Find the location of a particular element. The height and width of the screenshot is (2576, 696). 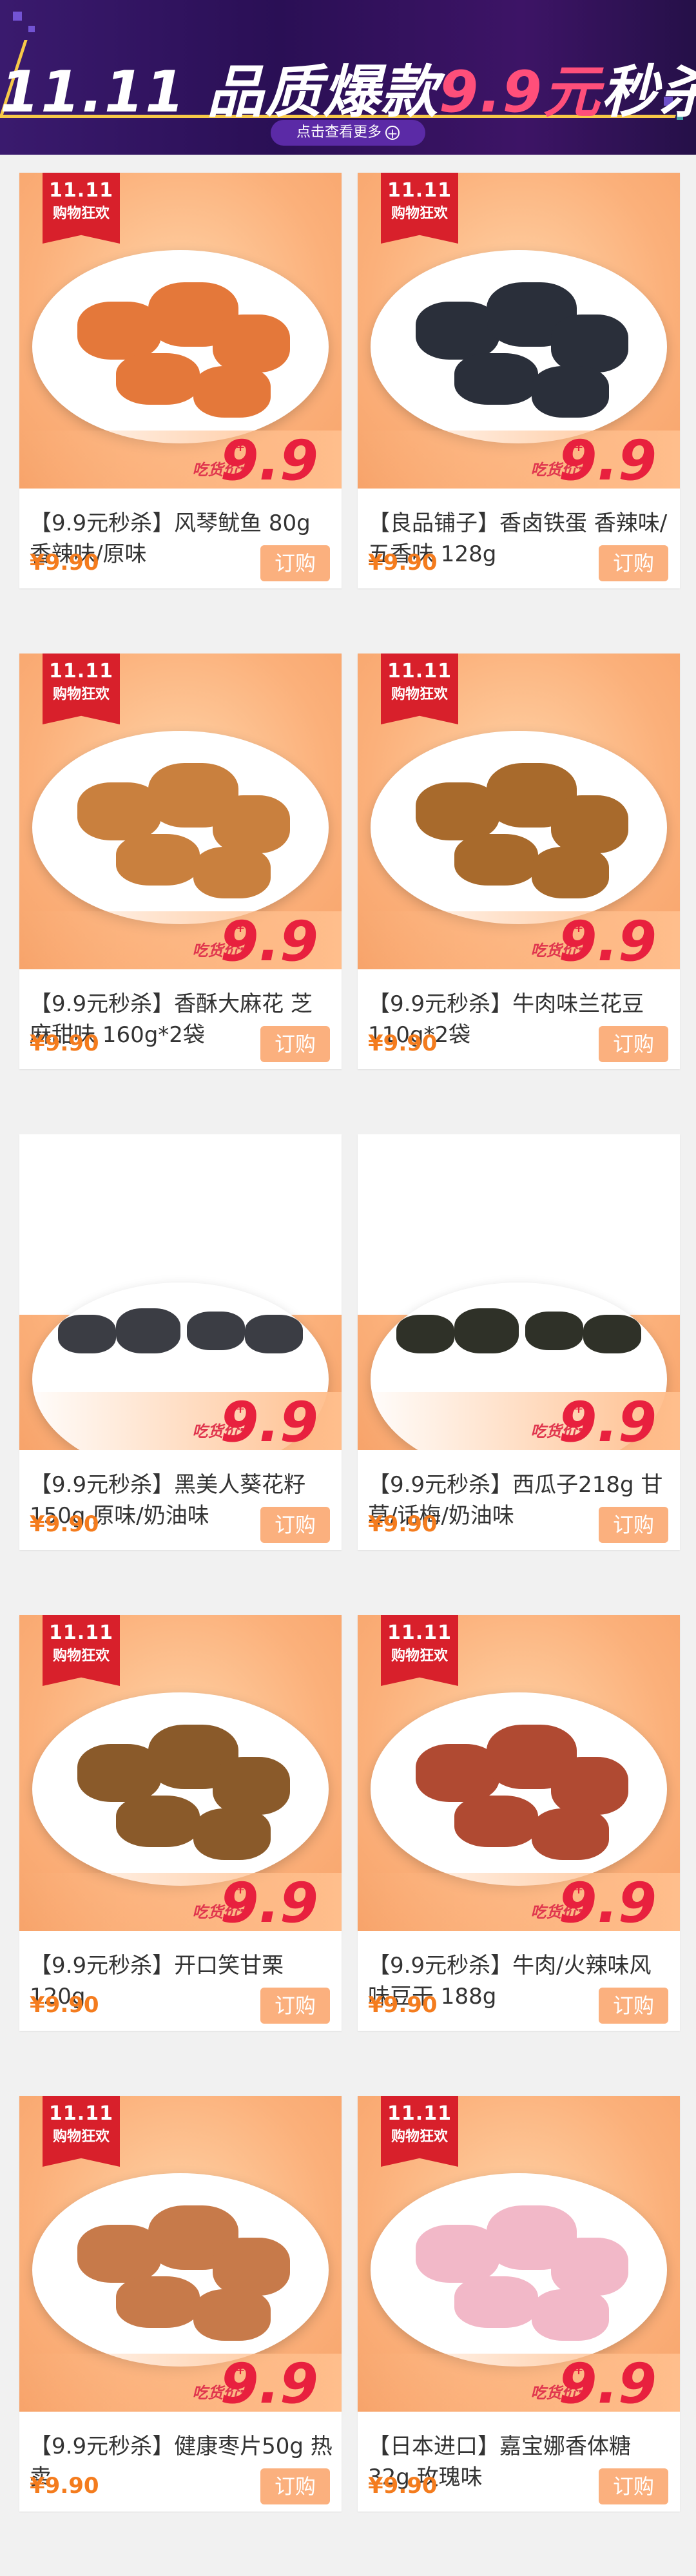

product-card: 吃货价: ¥9.9 【9.9元秒杀】西瓜子218g 甘草/话梅/奶油味 ¥9.90 订购 is located at coordinates (519, 1342).